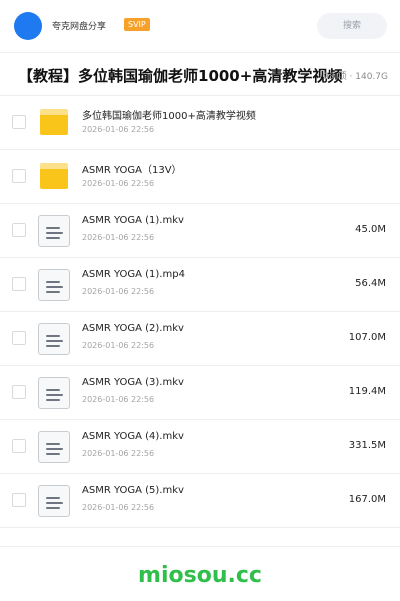  Describe the element at coordinates (200, 177) in the screenshot. I see `file-row: ASMR YOGA（13V） 2026-01-06 22:56` at that location.